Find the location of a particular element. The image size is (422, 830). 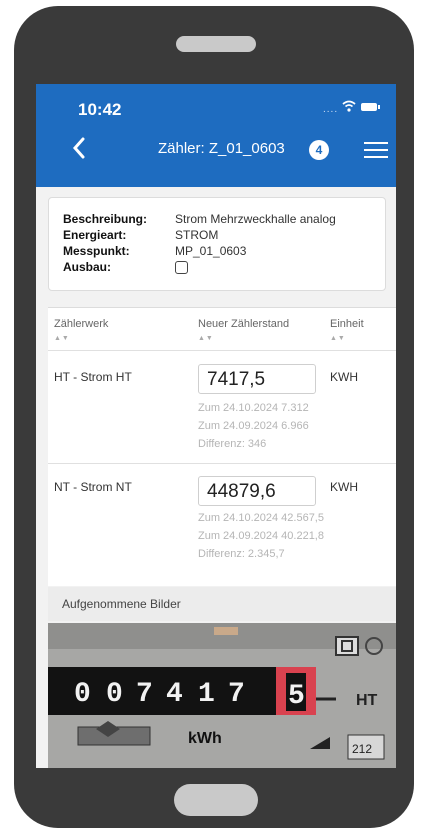

difference-nt: Differenz: 2.345,7 is located at coordinates (241, 554).